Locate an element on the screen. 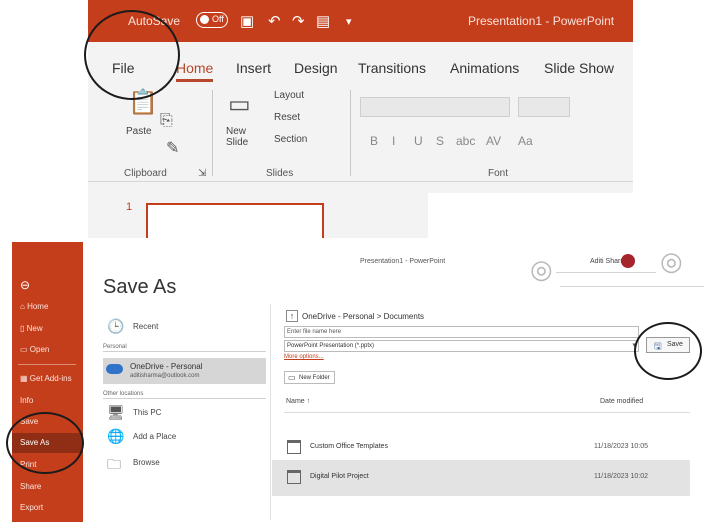 Image resolution: width=704 pixels, height=522 pixels. cloud-icon is located at coordinates (114, 369).